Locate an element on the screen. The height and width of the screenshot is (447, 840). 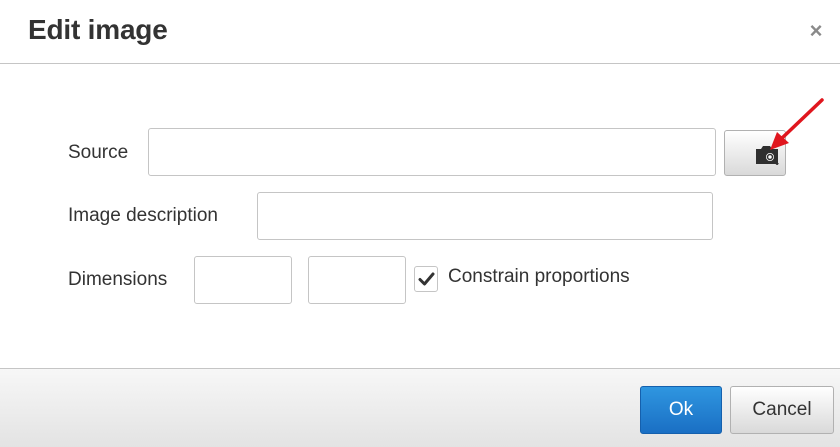
dimensions-label: Dimensions is located at coordinates (118, 279).